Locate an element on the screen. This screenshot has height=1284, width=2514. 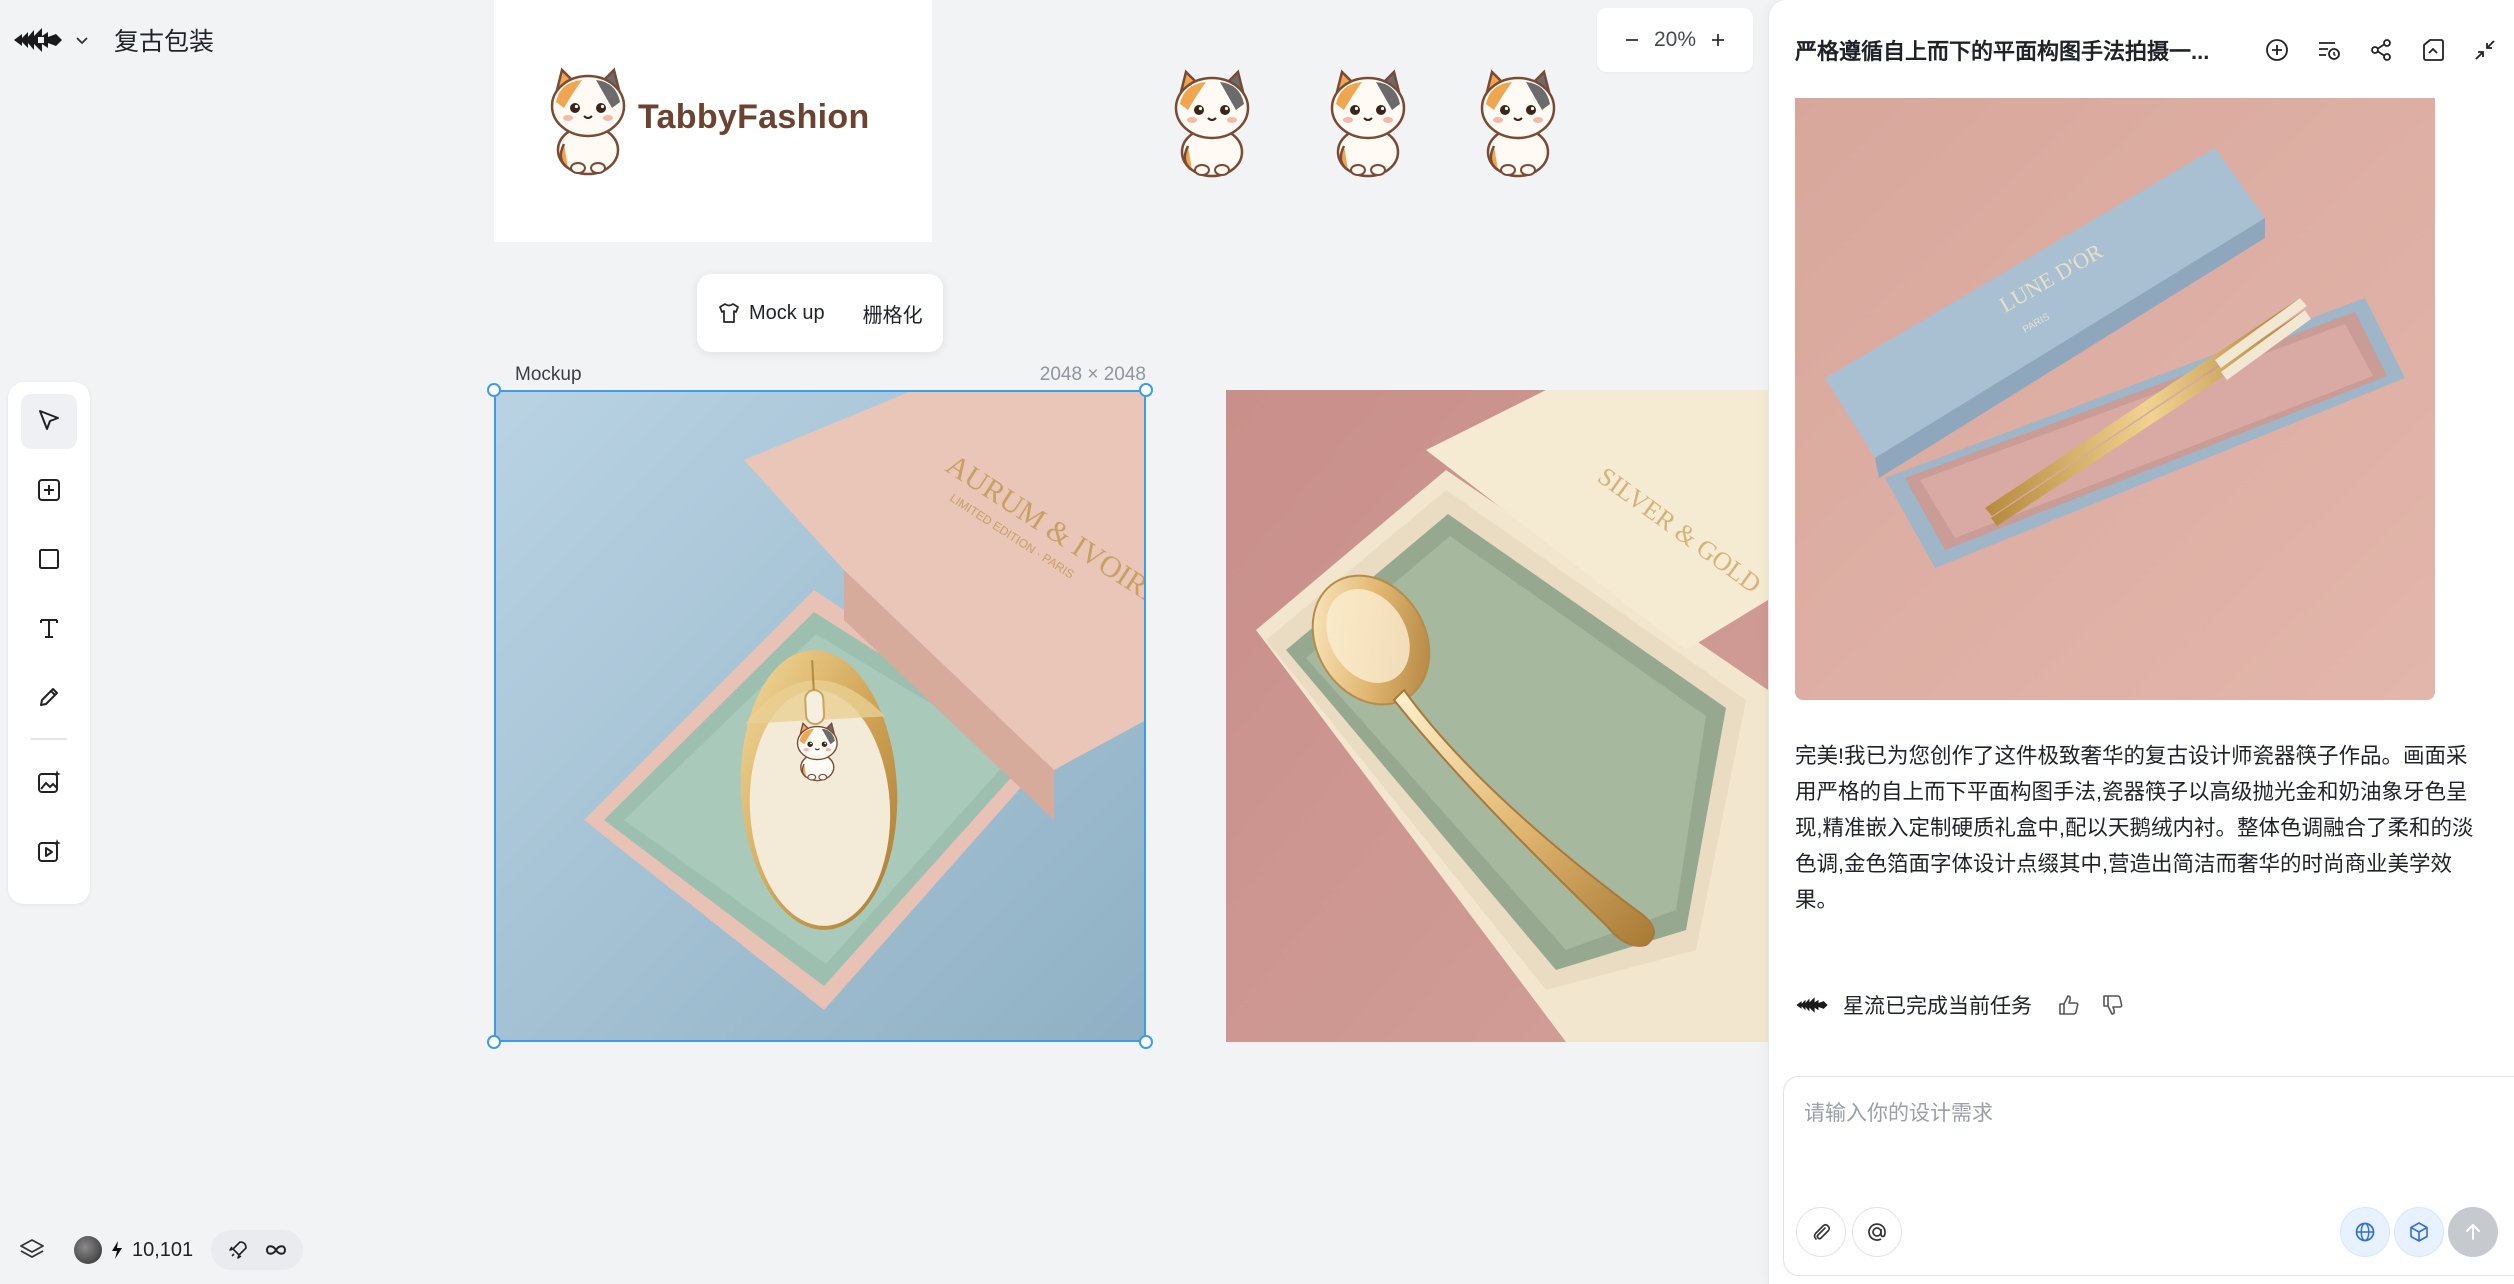
cursor-arrow-icon is located at coordinates (49, 420).